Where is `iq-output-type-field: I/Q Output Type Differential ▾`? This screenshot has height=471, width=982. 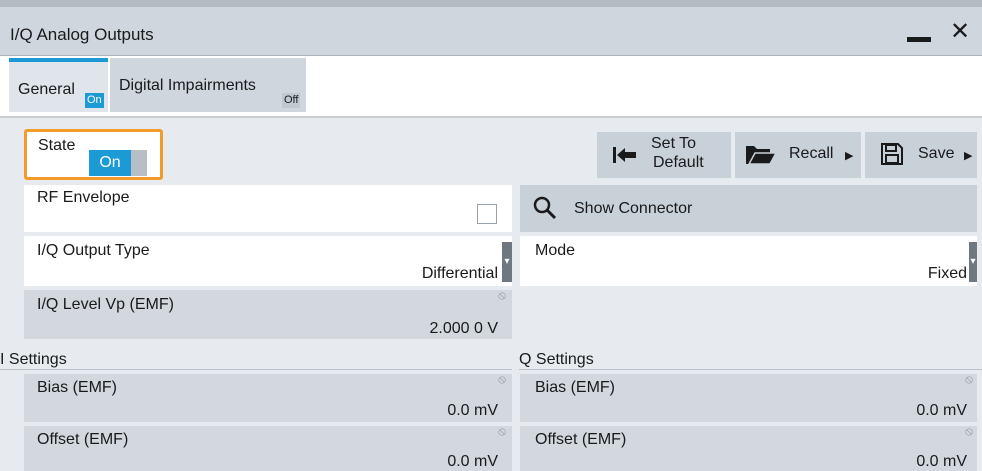 iq-output-type-field: I/Q Output Type Differential ▾ is located at coordinates (268, 261).